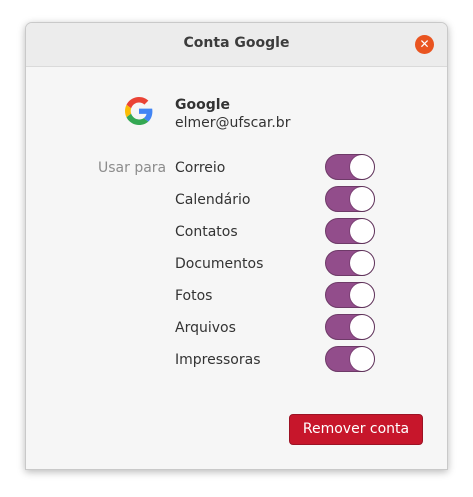  I want to click on service-label-documents: Documentos, so click(219, 264).